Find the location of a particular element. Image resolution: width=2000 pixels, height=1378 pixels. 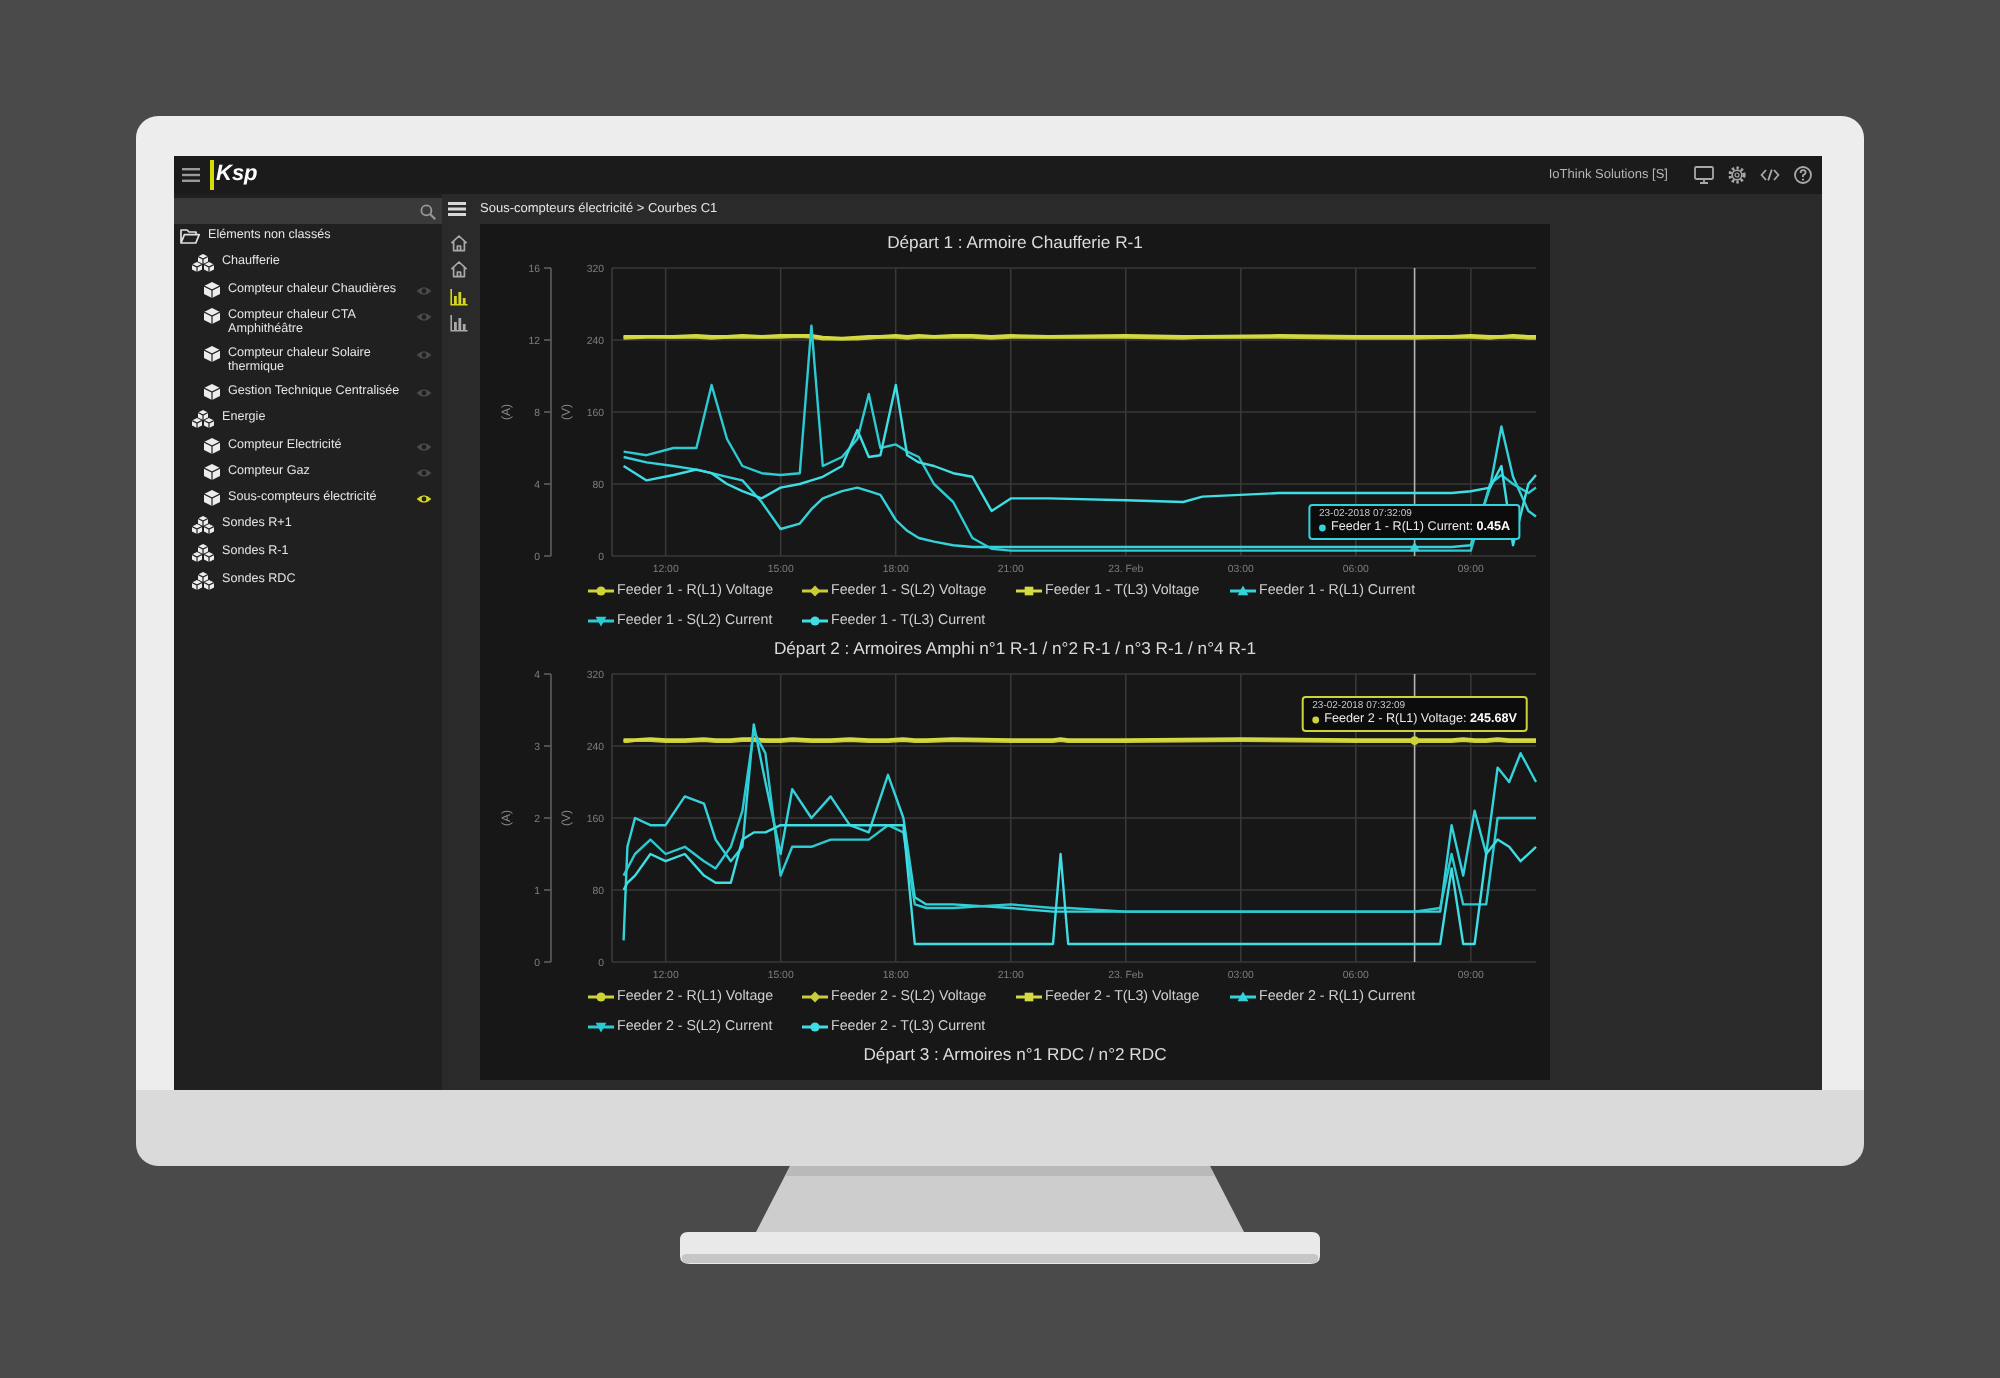

chart-title: Départ 2 : Armoires Amphi n°1 R-1 / n°2 R-1 / n°3 R-1 / n°4 R-1 is located at coordinates (1015, 648).